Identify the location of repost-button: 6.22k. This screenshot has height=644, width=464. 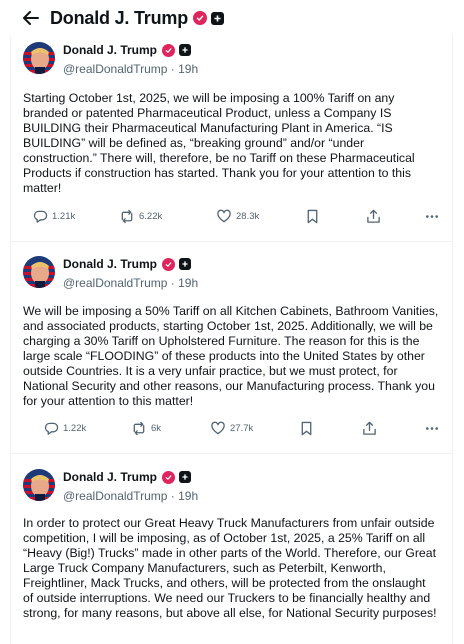
(140, 216).